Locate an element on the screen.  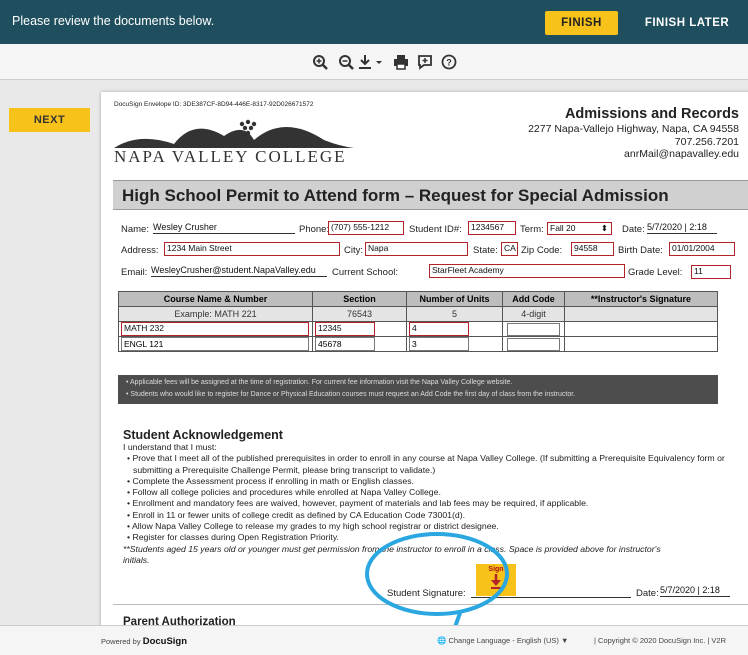
highlight-circle is located at coordinates (437, 578).